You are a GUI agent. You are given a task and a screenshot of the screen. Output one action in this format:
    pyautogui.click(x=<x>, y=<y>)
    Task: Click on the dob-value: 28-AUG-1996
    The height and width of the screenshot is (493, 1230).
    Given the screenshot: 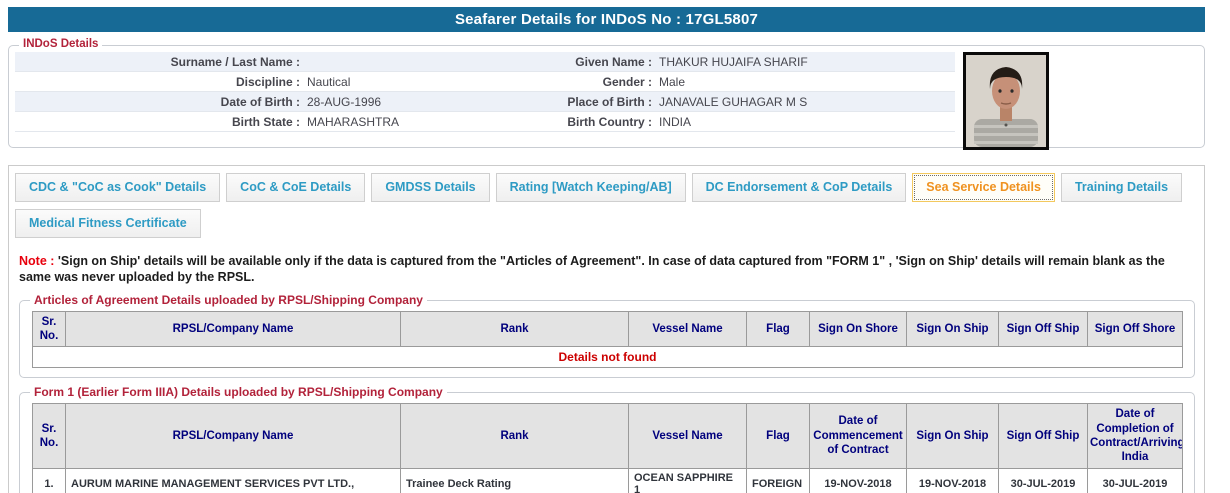 What is the action you would take?
    pyautogui.click(x=344, y=102)
    